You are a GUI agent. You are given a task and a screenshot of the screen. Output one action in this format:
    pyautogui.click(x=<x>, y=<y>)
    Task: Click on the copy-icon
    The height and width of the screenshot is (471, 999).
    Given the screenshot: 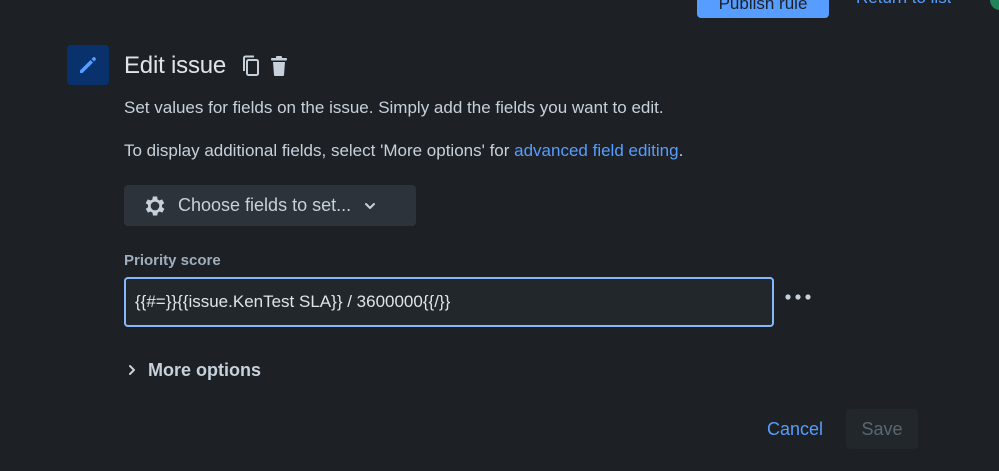 What is the action you would take?
    pyautogui.click(x=251, y=66)
    